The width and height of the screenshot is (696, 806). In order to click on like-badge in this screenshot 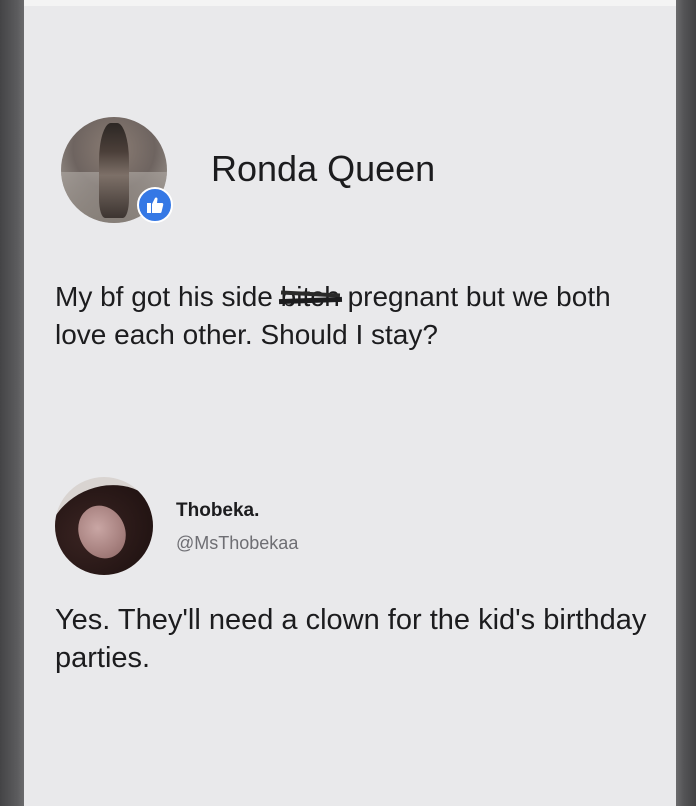, I will do `click(155, 205)`.